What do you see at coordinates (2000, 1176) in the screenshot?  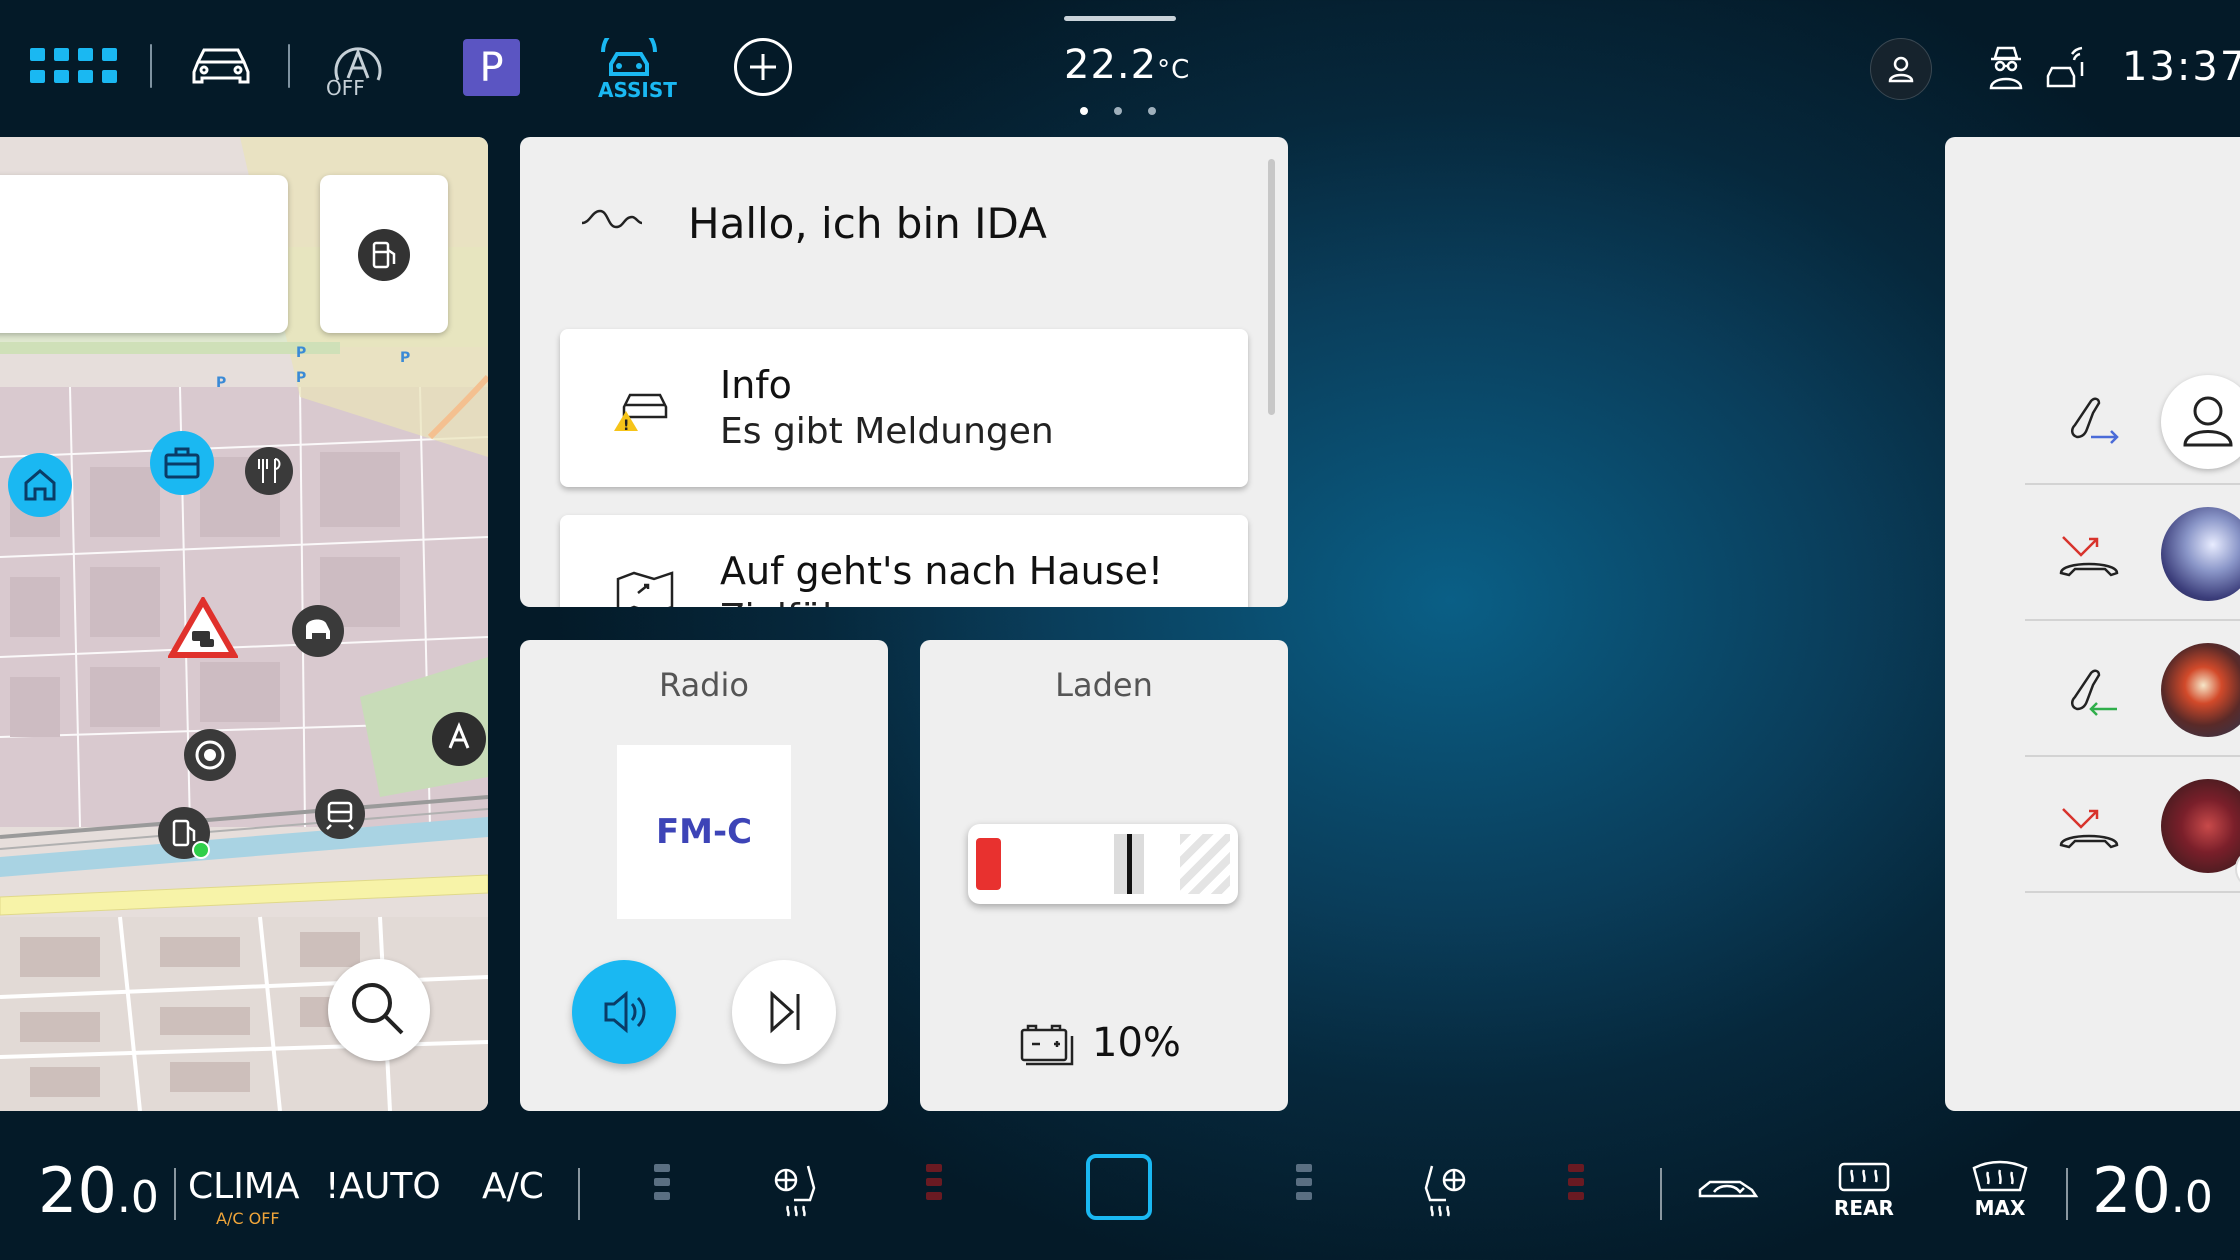 I see `windshield-defrost-icon` at bounding box center [2000, 1176].